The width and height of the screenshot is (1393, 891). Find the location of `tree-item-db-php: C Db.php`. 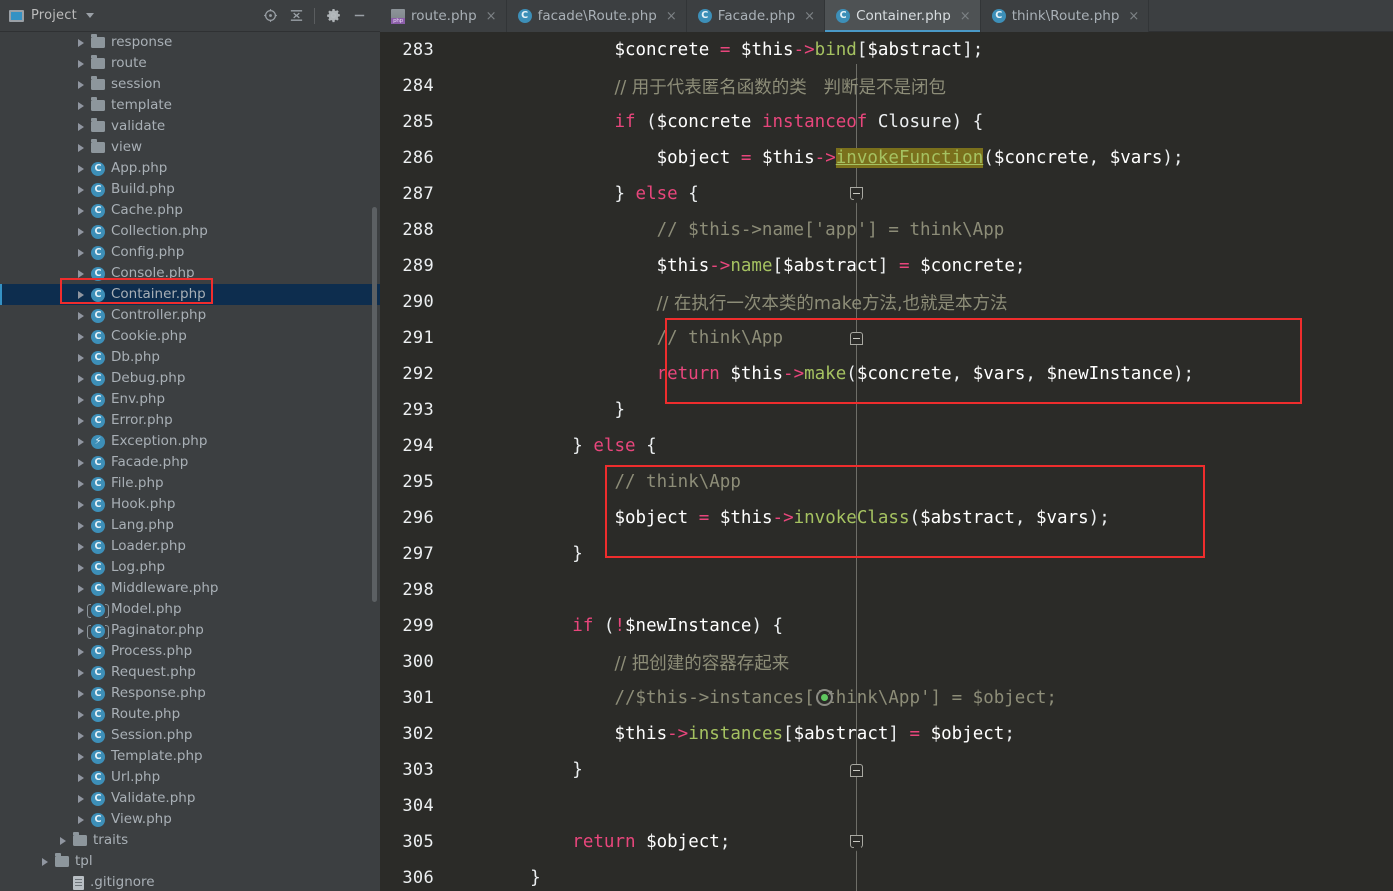

tree-item-db-php: C Db.php is located at coordinates (190, 357).